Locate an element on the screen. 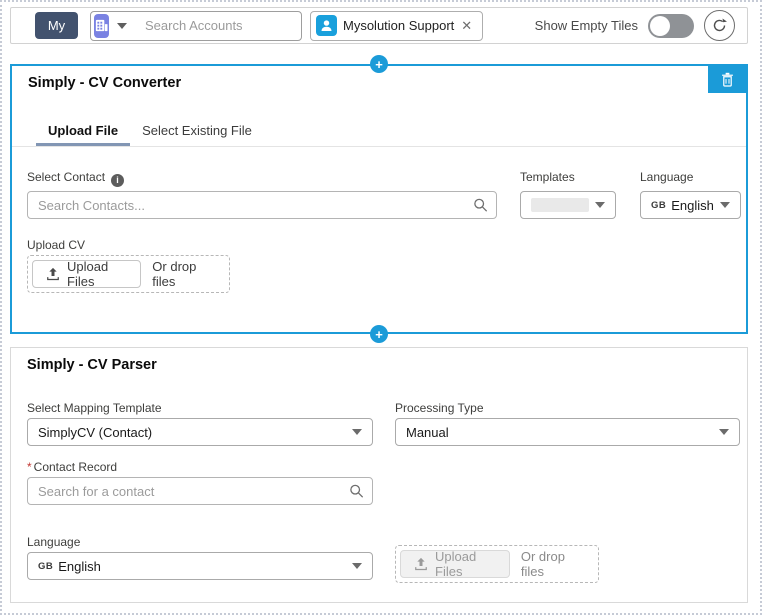 The height and width of the screenshot is (615, 762). cv-drop-zone: Upload Files Or drop files is located at coordinates (128, 274).